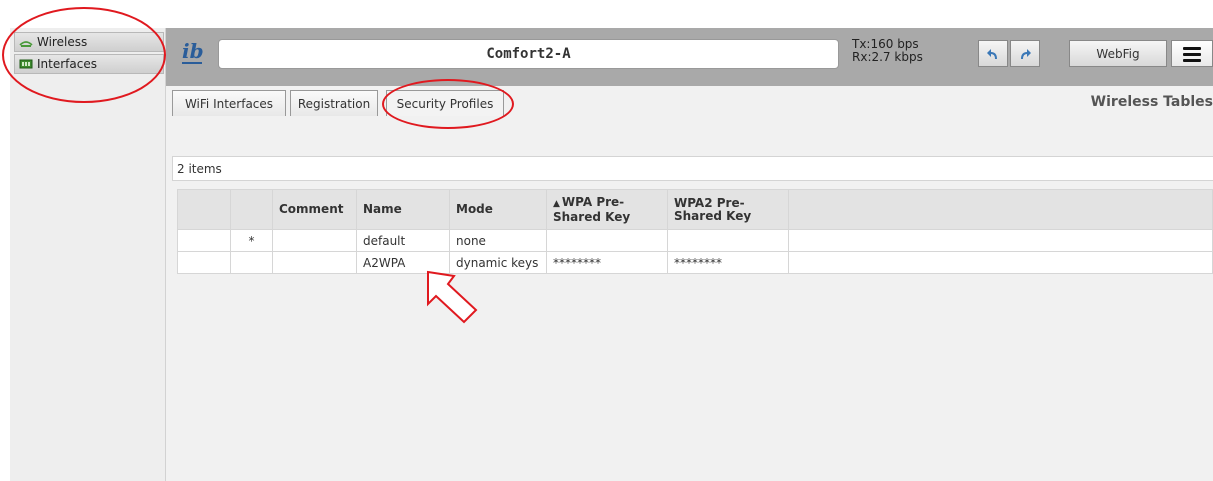  Describe the element at coordinates (728, 240) in the screenshot. I see `cell-wpa2-key` at that location.